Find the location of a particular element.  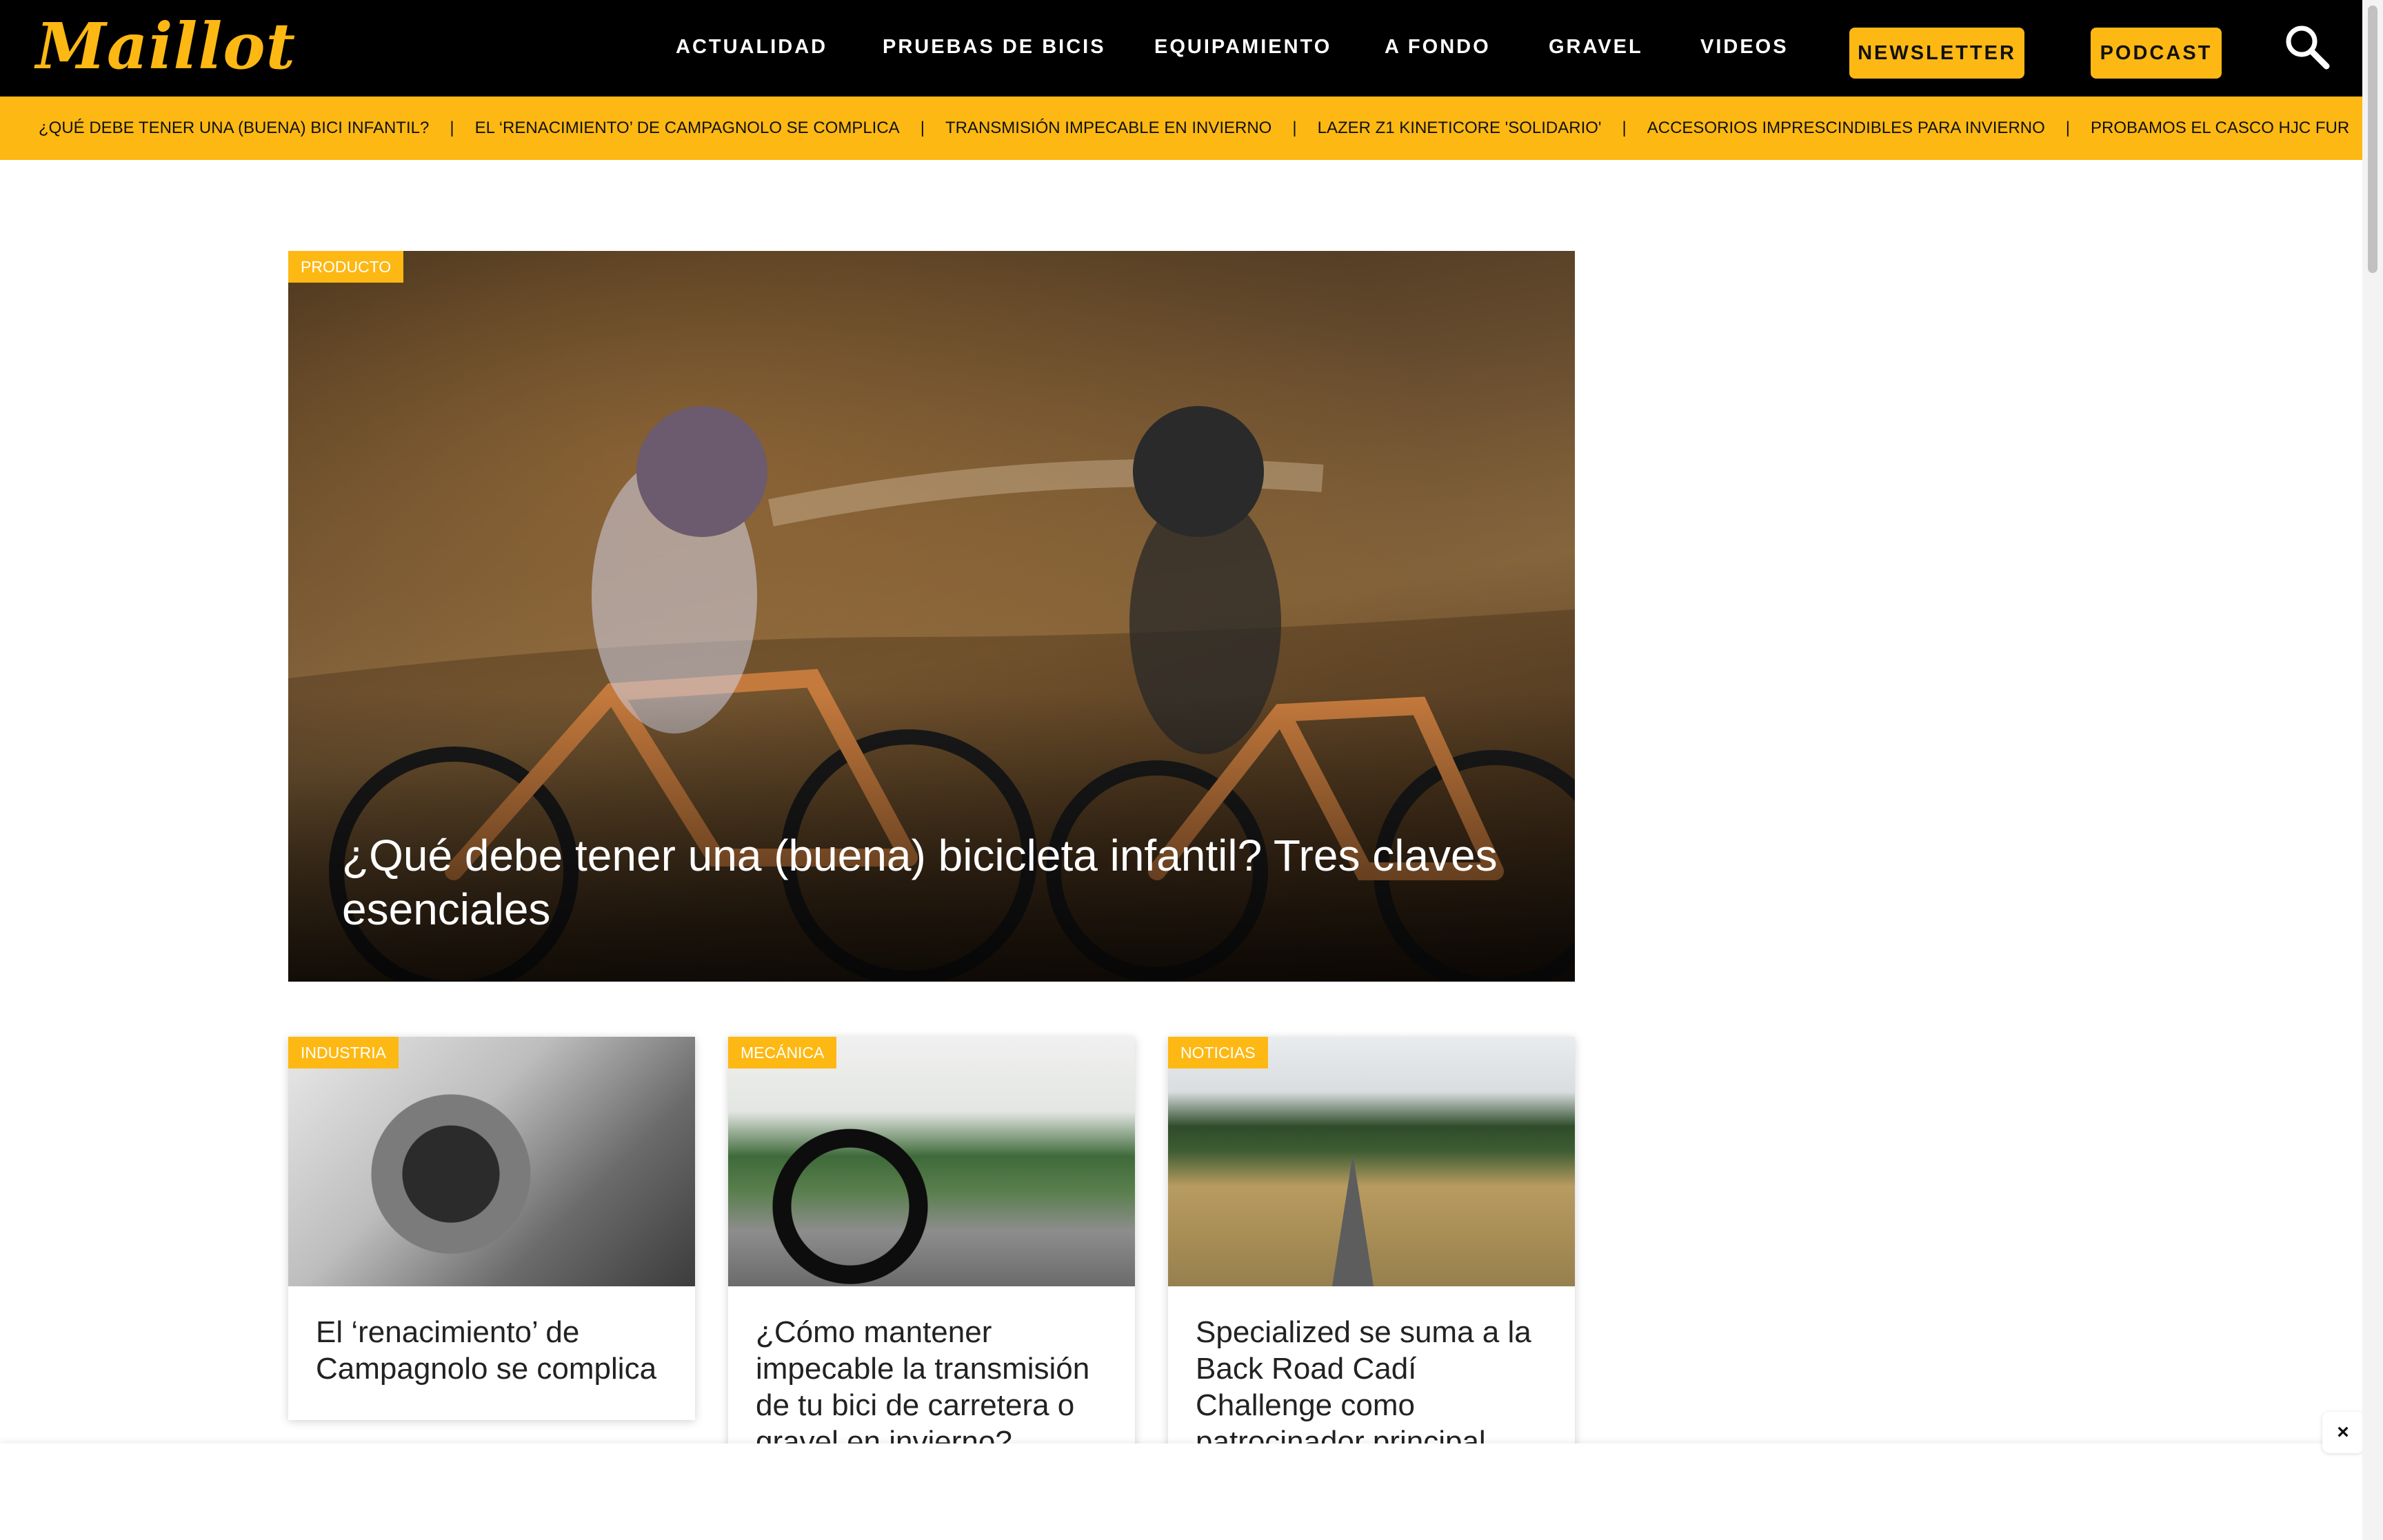

category-badge: MECÁNICA is located at coordinates (782, 1053).